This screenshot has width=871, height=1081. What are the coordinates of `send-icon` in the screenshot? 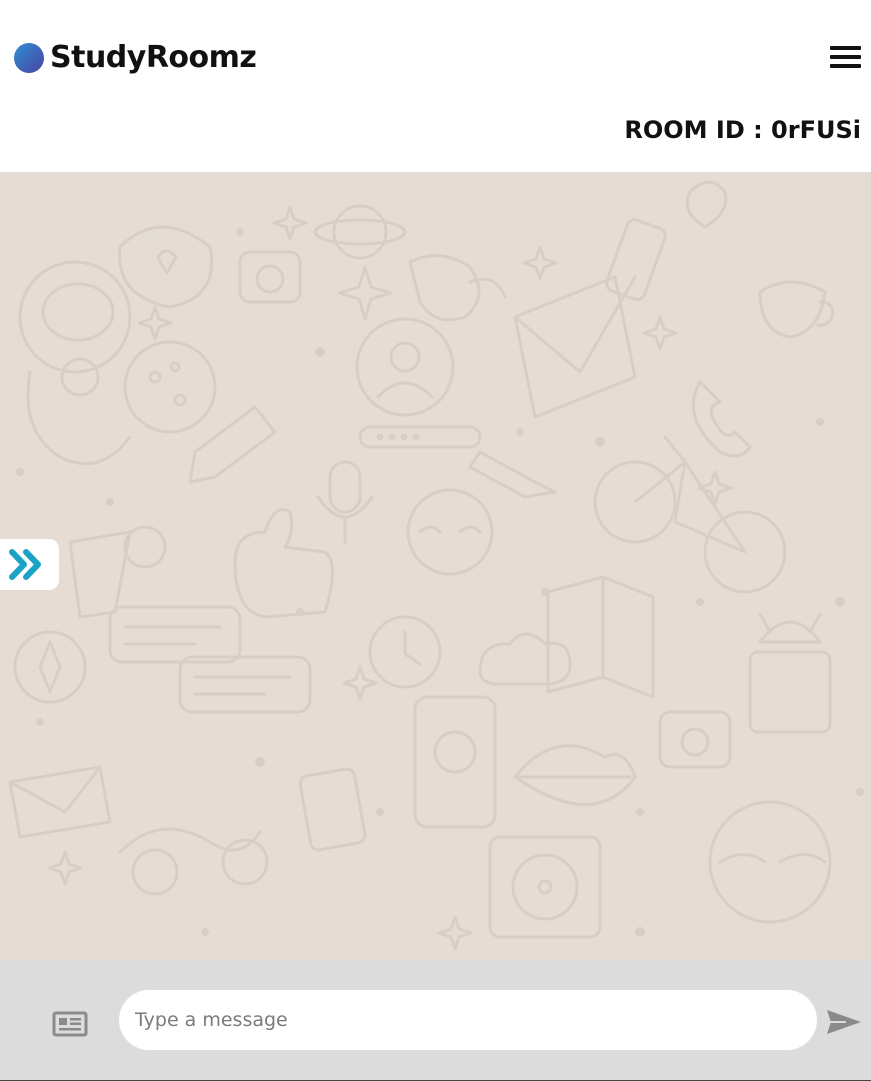 It's located at (844, 1022).